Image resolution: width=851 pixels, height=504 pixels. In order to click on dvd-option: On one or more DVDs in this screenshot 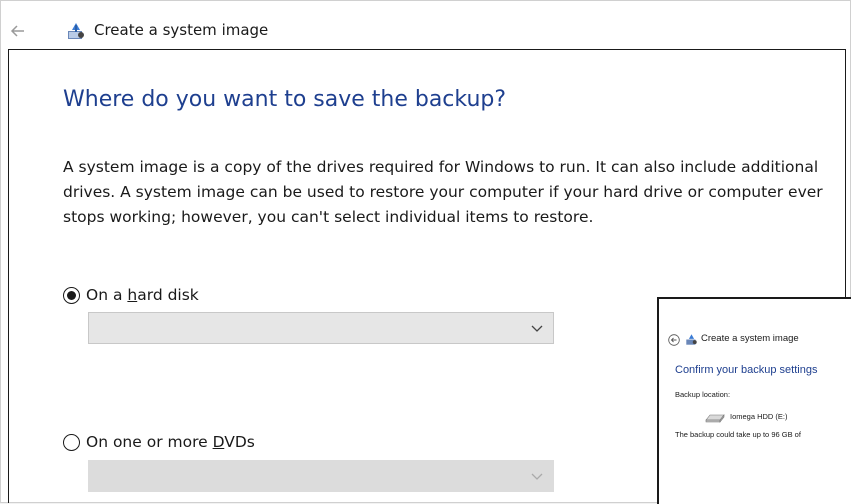, I will do `click(159, 442)`.